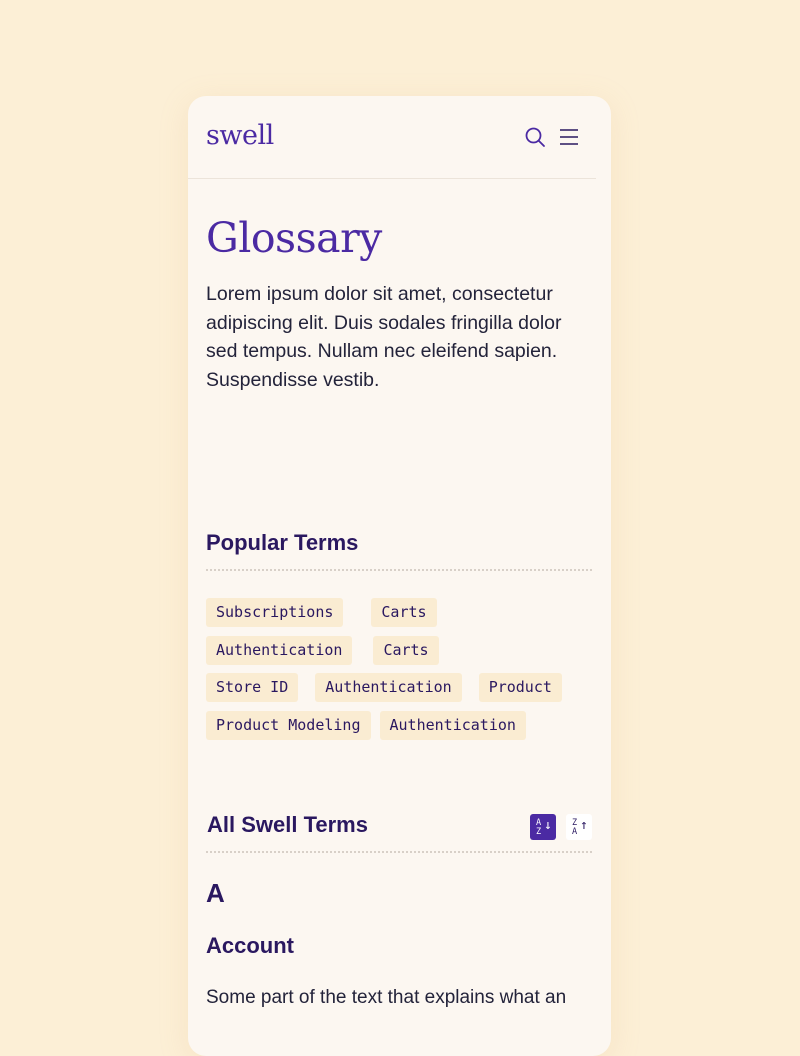 This screenshot has width=800, height=1056. I want to click on page-title: Glossary, so click(294, 238).